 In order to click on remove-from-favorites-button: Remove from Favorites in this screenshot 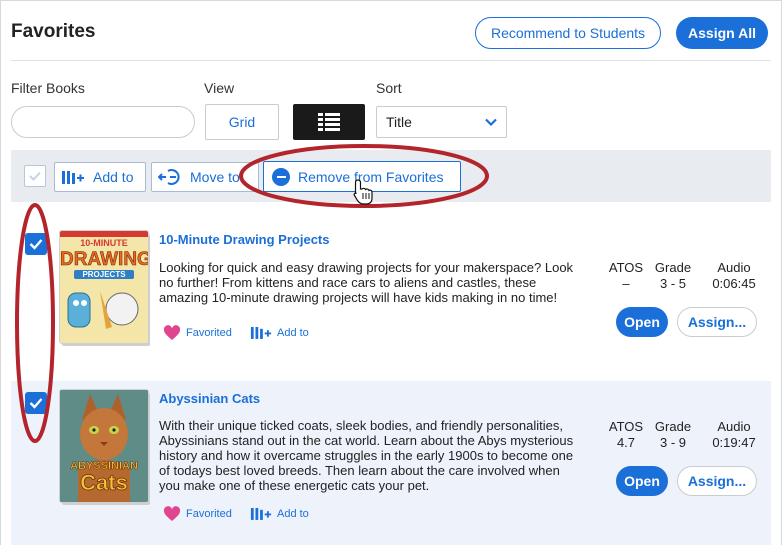, I will do `click(362, 176)`.